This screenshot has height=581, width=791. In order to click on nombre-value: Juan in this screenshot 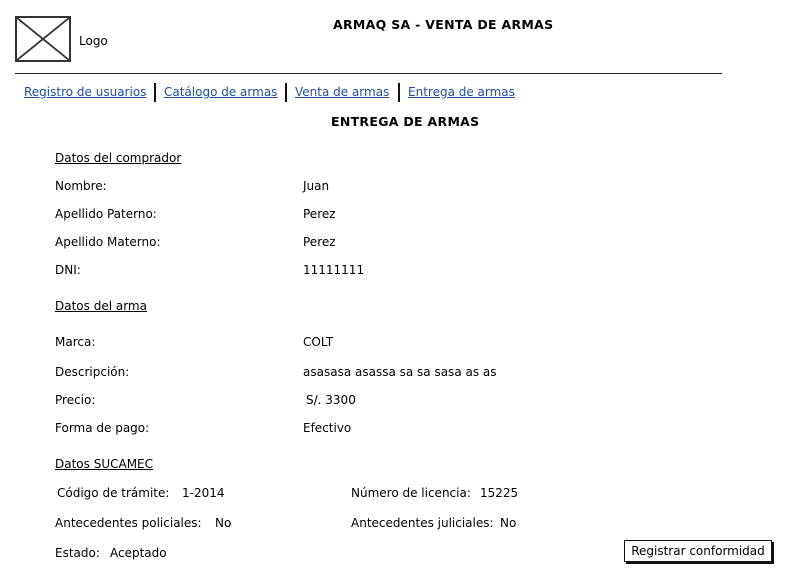, I will do `click(316, 186)`.